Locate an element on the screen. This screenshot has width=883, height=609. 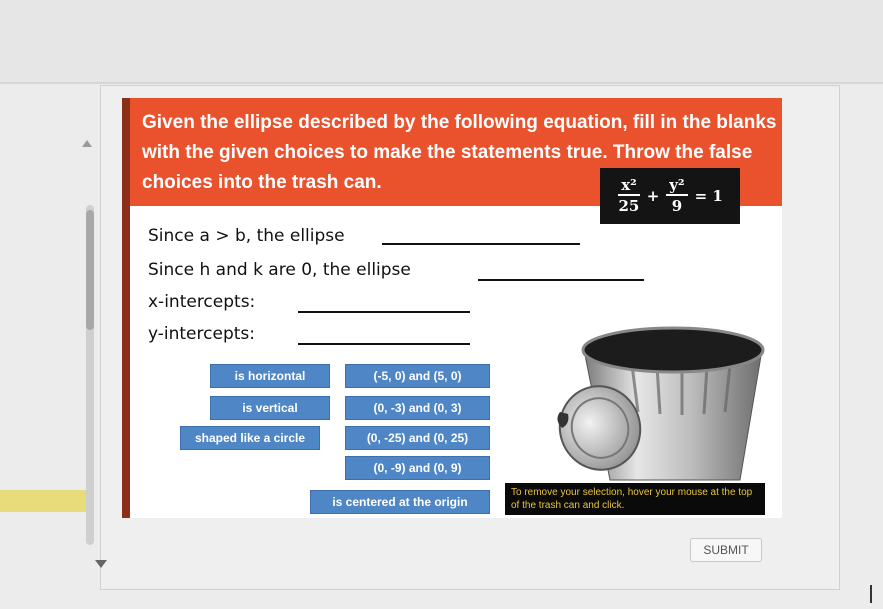
choice-is-vertical: is vertical is located at coordinates (270, 408).